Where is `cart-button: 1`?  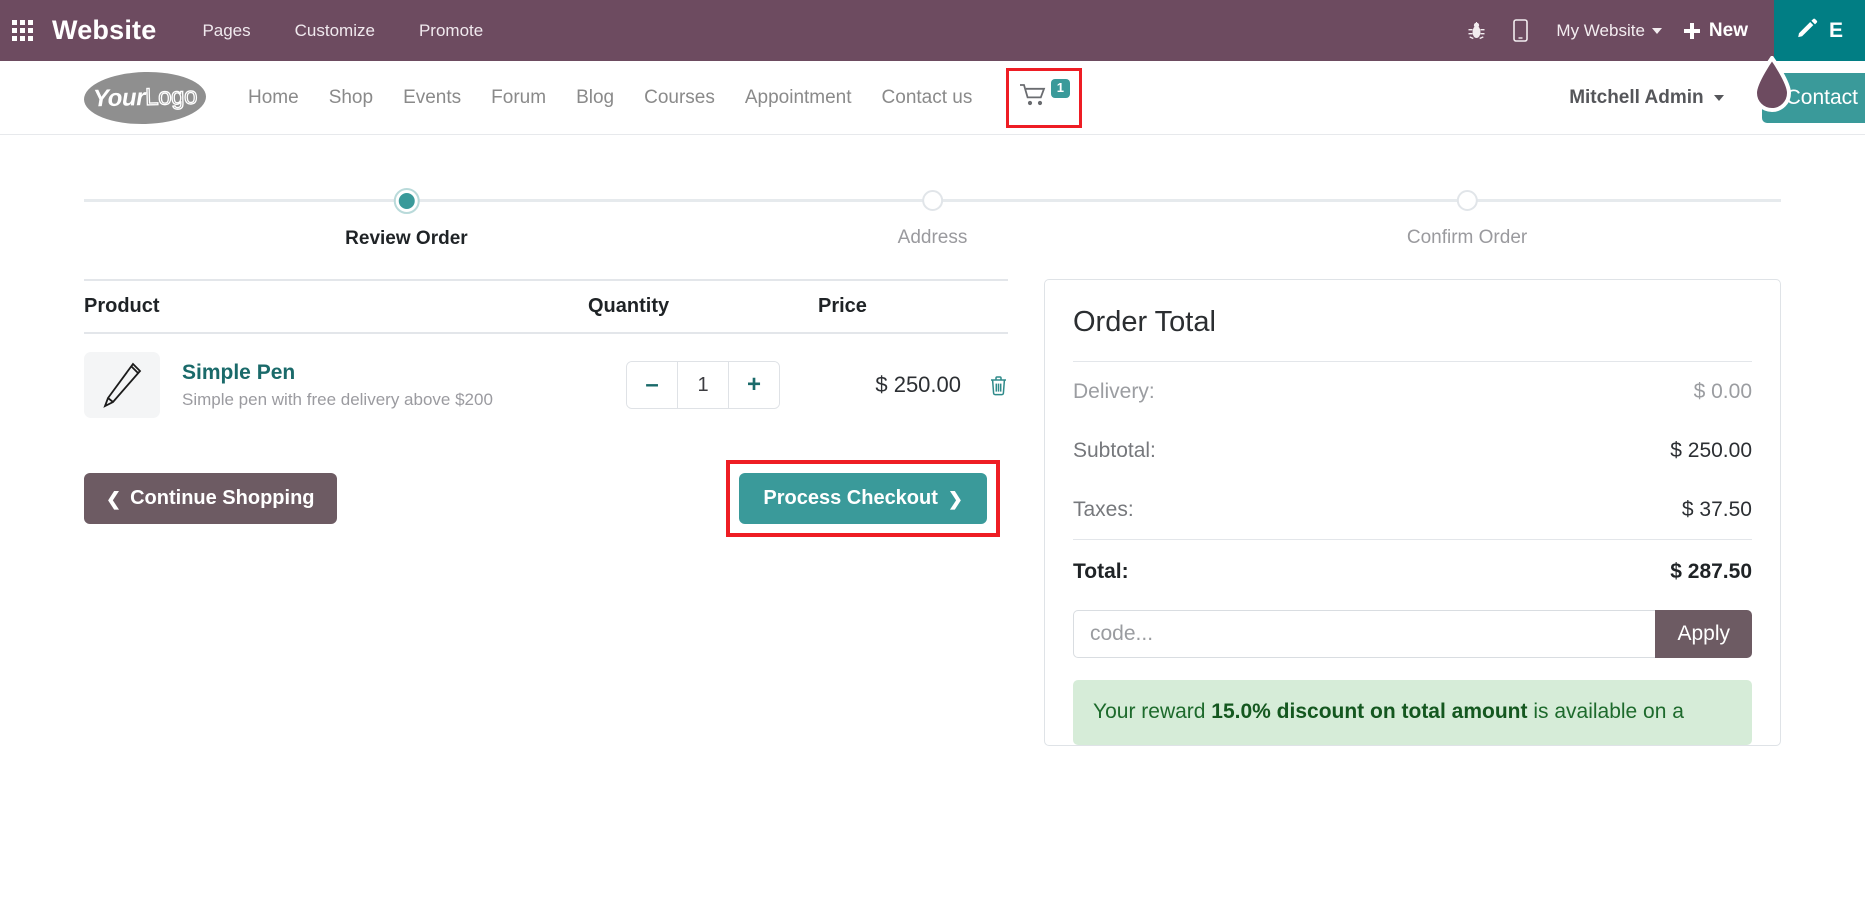
cart-button: 1 is located at coordinates (1044, 97).